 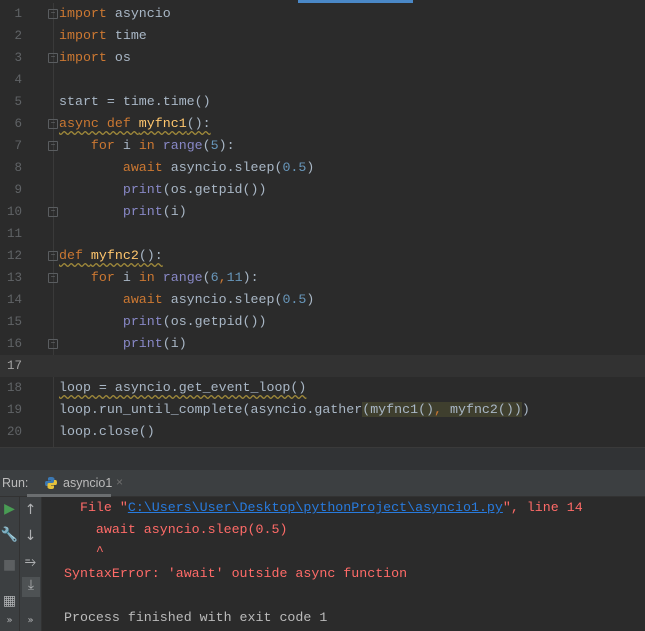 I want to click on line-number: 1, so click(x=18, y=14).